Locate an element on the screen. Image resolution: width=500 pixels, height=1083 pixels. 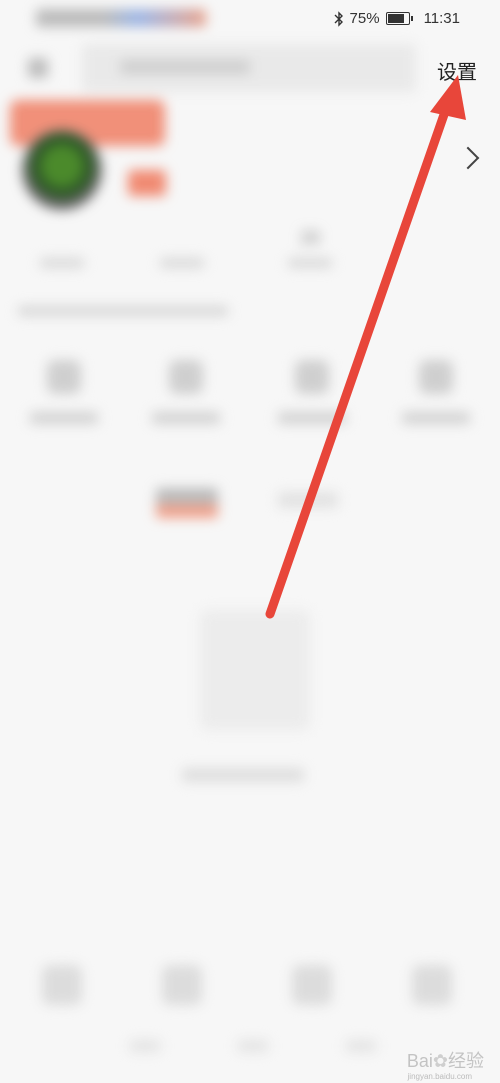
watermark-url: jingyan.baidu.com is located at coordinates (439, 1076).